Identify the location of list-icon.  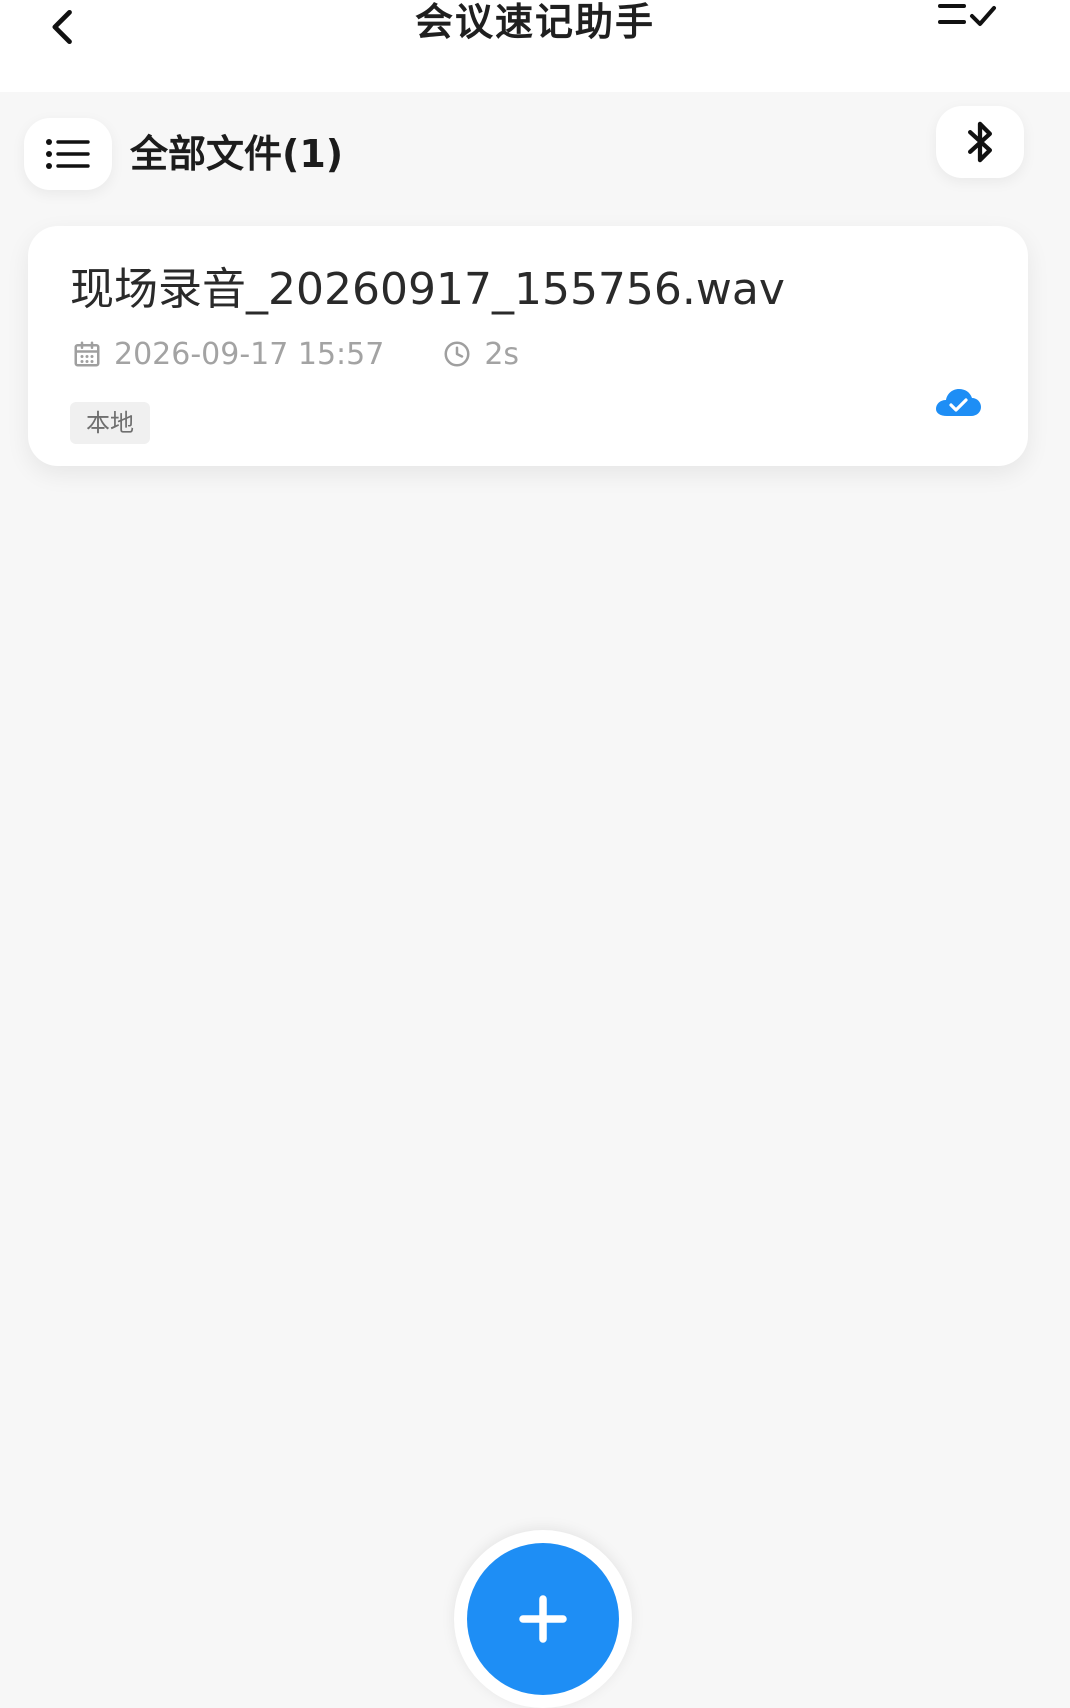
(68, 154).